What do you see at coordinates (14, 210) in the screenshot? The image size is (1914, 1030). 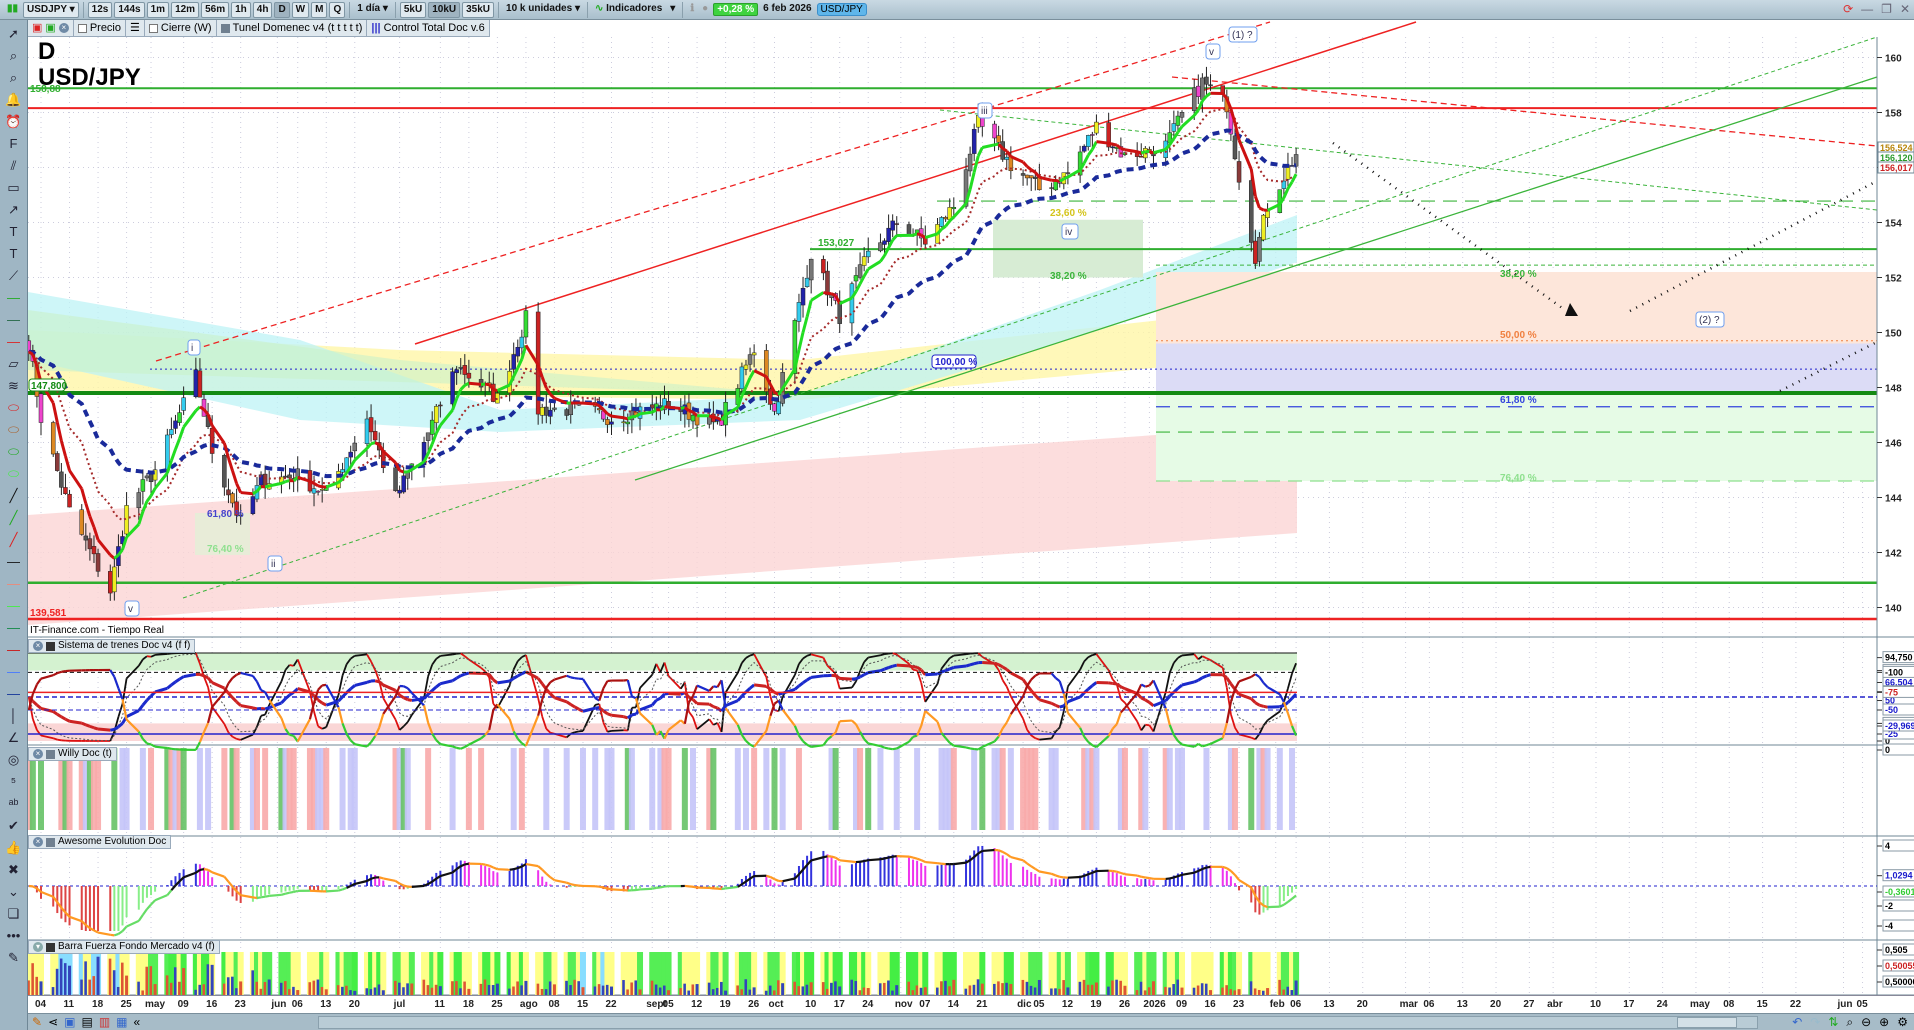 I see `arrow-icon: ↗` at bounding box center [14, 210].